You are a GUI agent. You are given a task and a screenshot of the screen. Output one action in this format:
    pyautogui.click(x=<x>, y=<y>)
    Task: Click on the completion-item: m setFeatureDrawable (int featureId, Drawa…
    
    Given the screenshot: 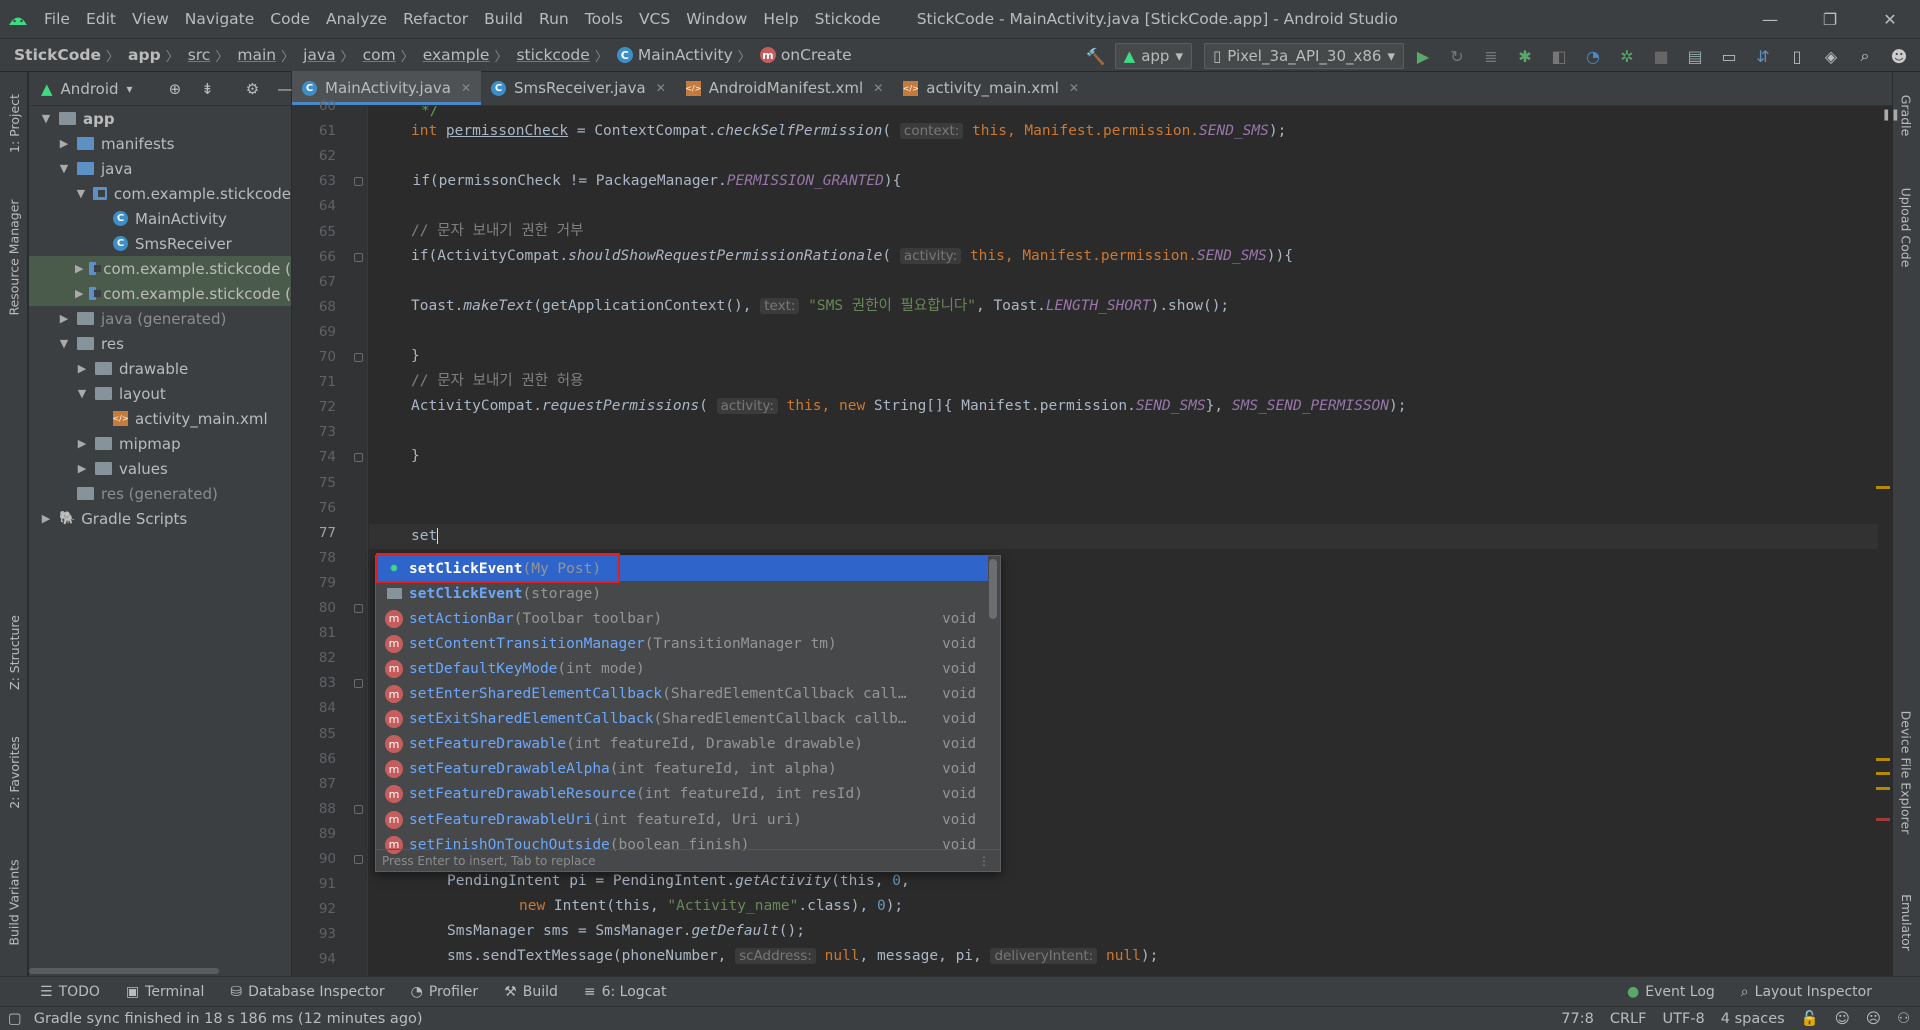 What is the action you would take?
    pyautogui.click(x=682, y=744)
    